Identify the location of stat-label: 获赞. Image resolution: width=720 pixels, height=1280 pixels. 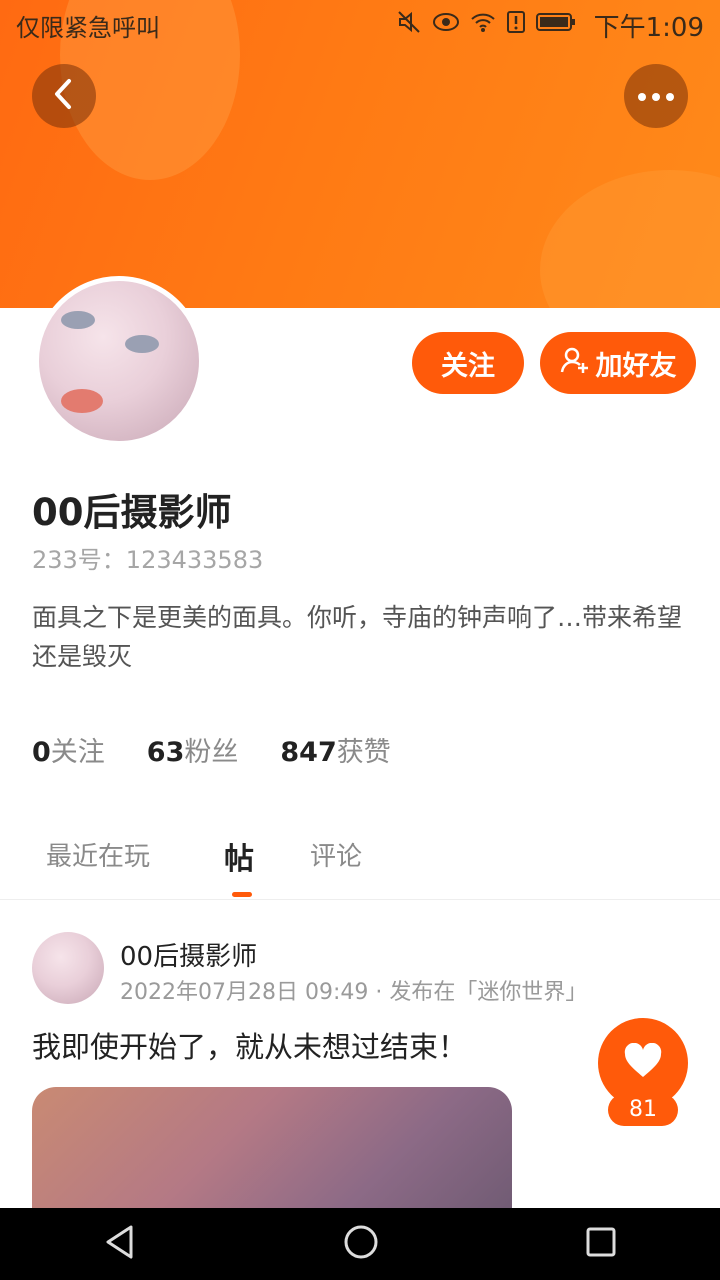
(363, 752).